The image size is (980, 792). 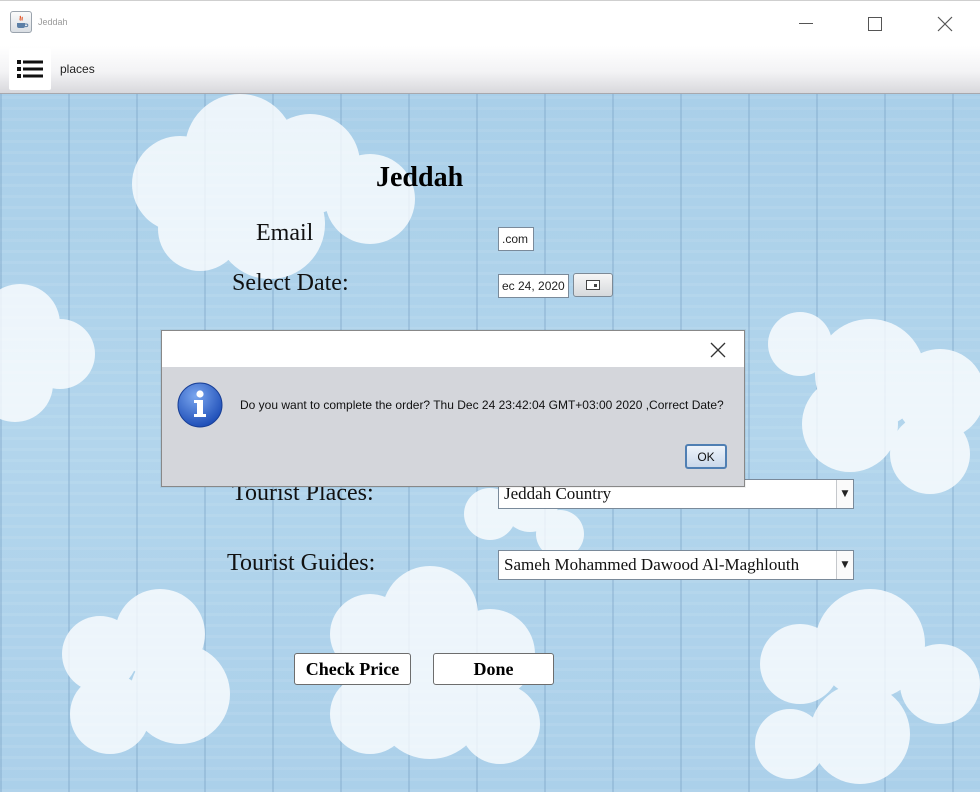 What do you see at coordinates (420, 177) in the screenshot?
I see `page-heading: Jeddah` at bounding box center [420, 177].